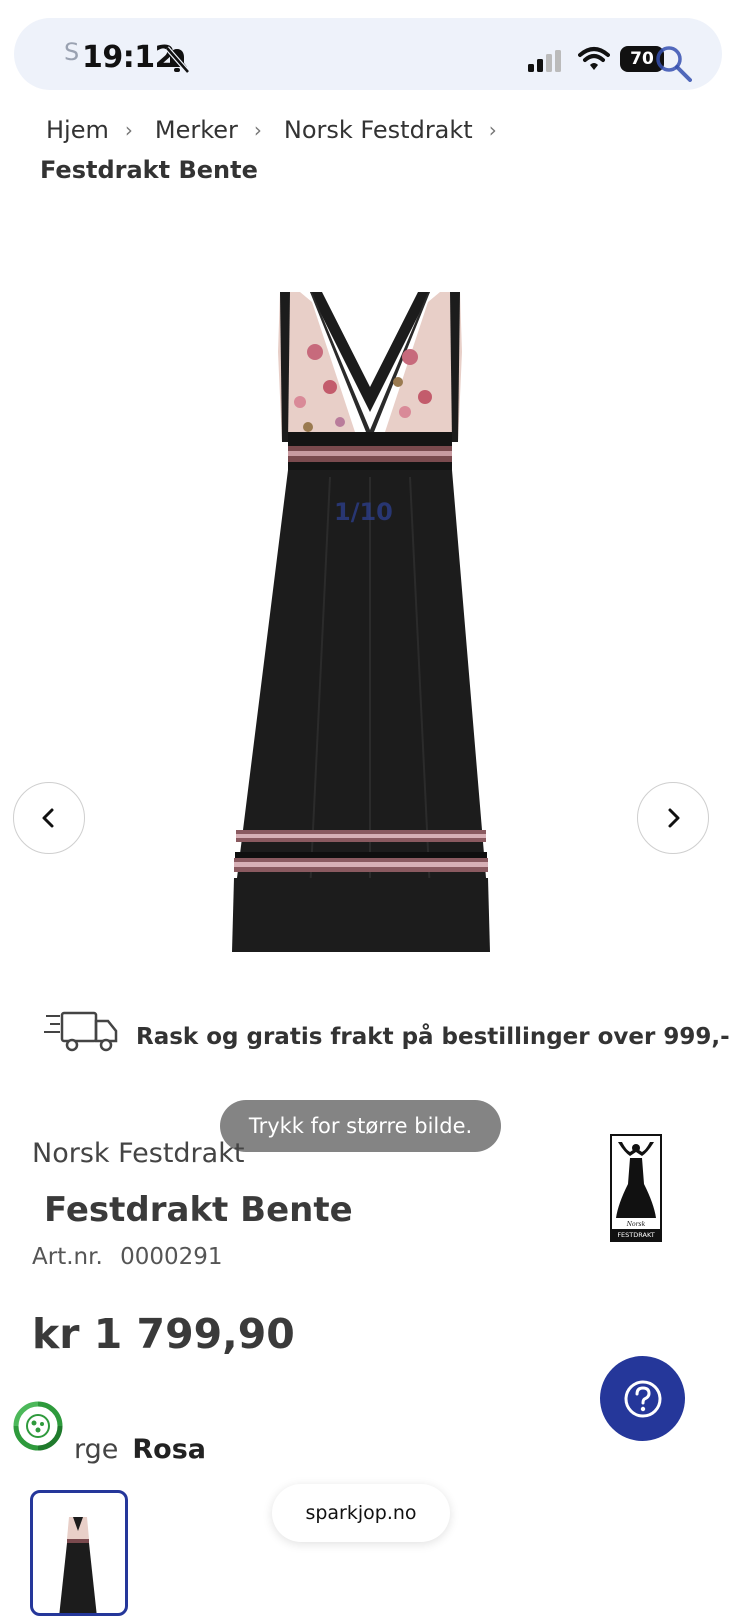  I want to click on question-icon, so click(642, 1398).